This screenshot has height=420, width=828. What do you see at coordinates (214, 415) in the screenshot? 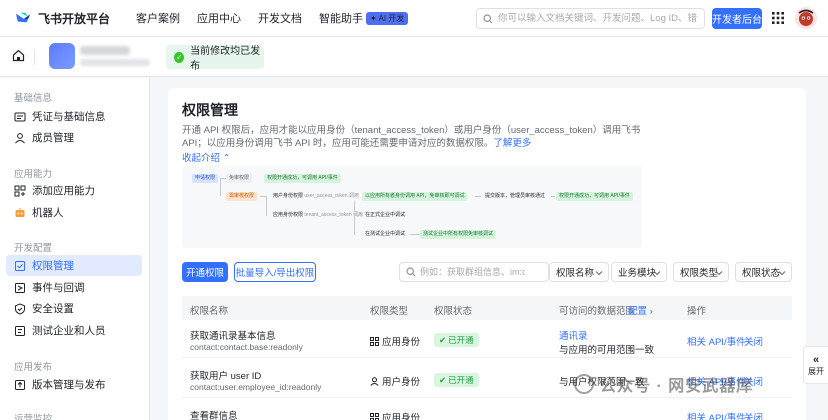
I see `perm-name: 查看群信息` at bounding box center [214, 415].